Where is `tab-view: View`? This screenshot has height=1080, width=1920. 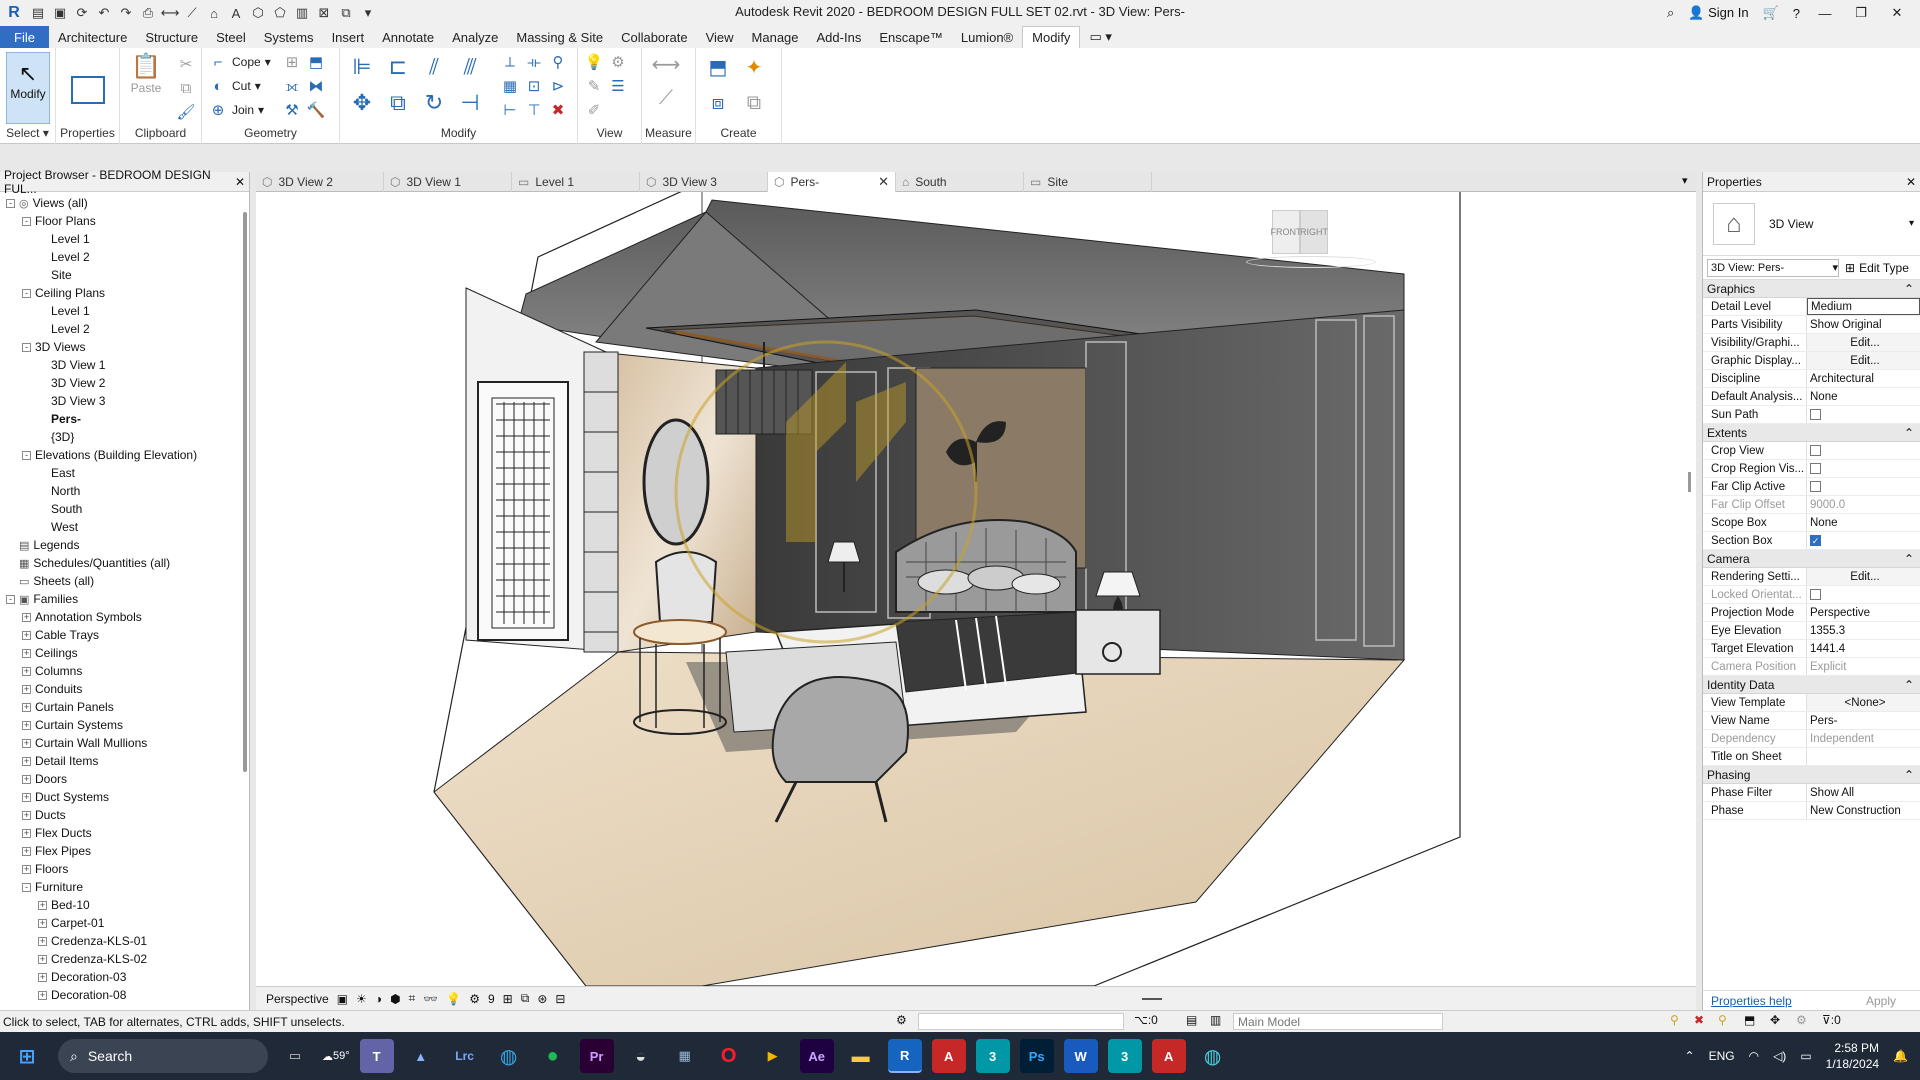
tab-view: View is located at coordinates (720, 37).